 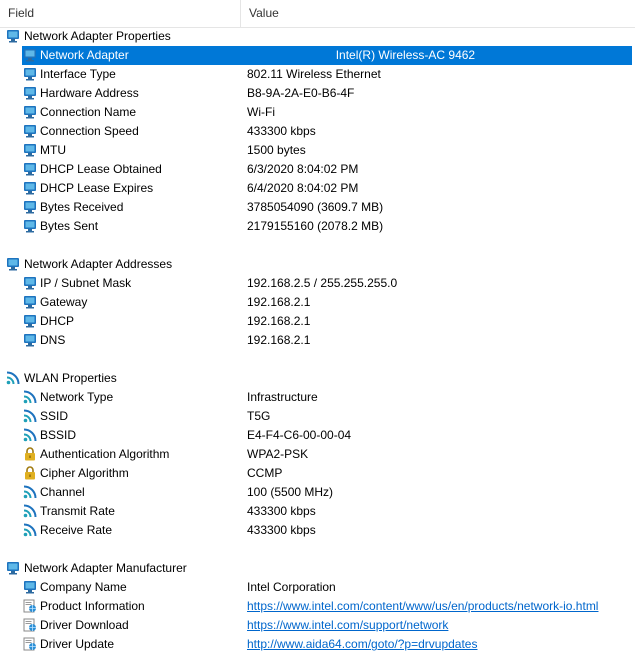 I want to click on property-row: Channel 100 (5500 MHz), so click(x=317, y=492).